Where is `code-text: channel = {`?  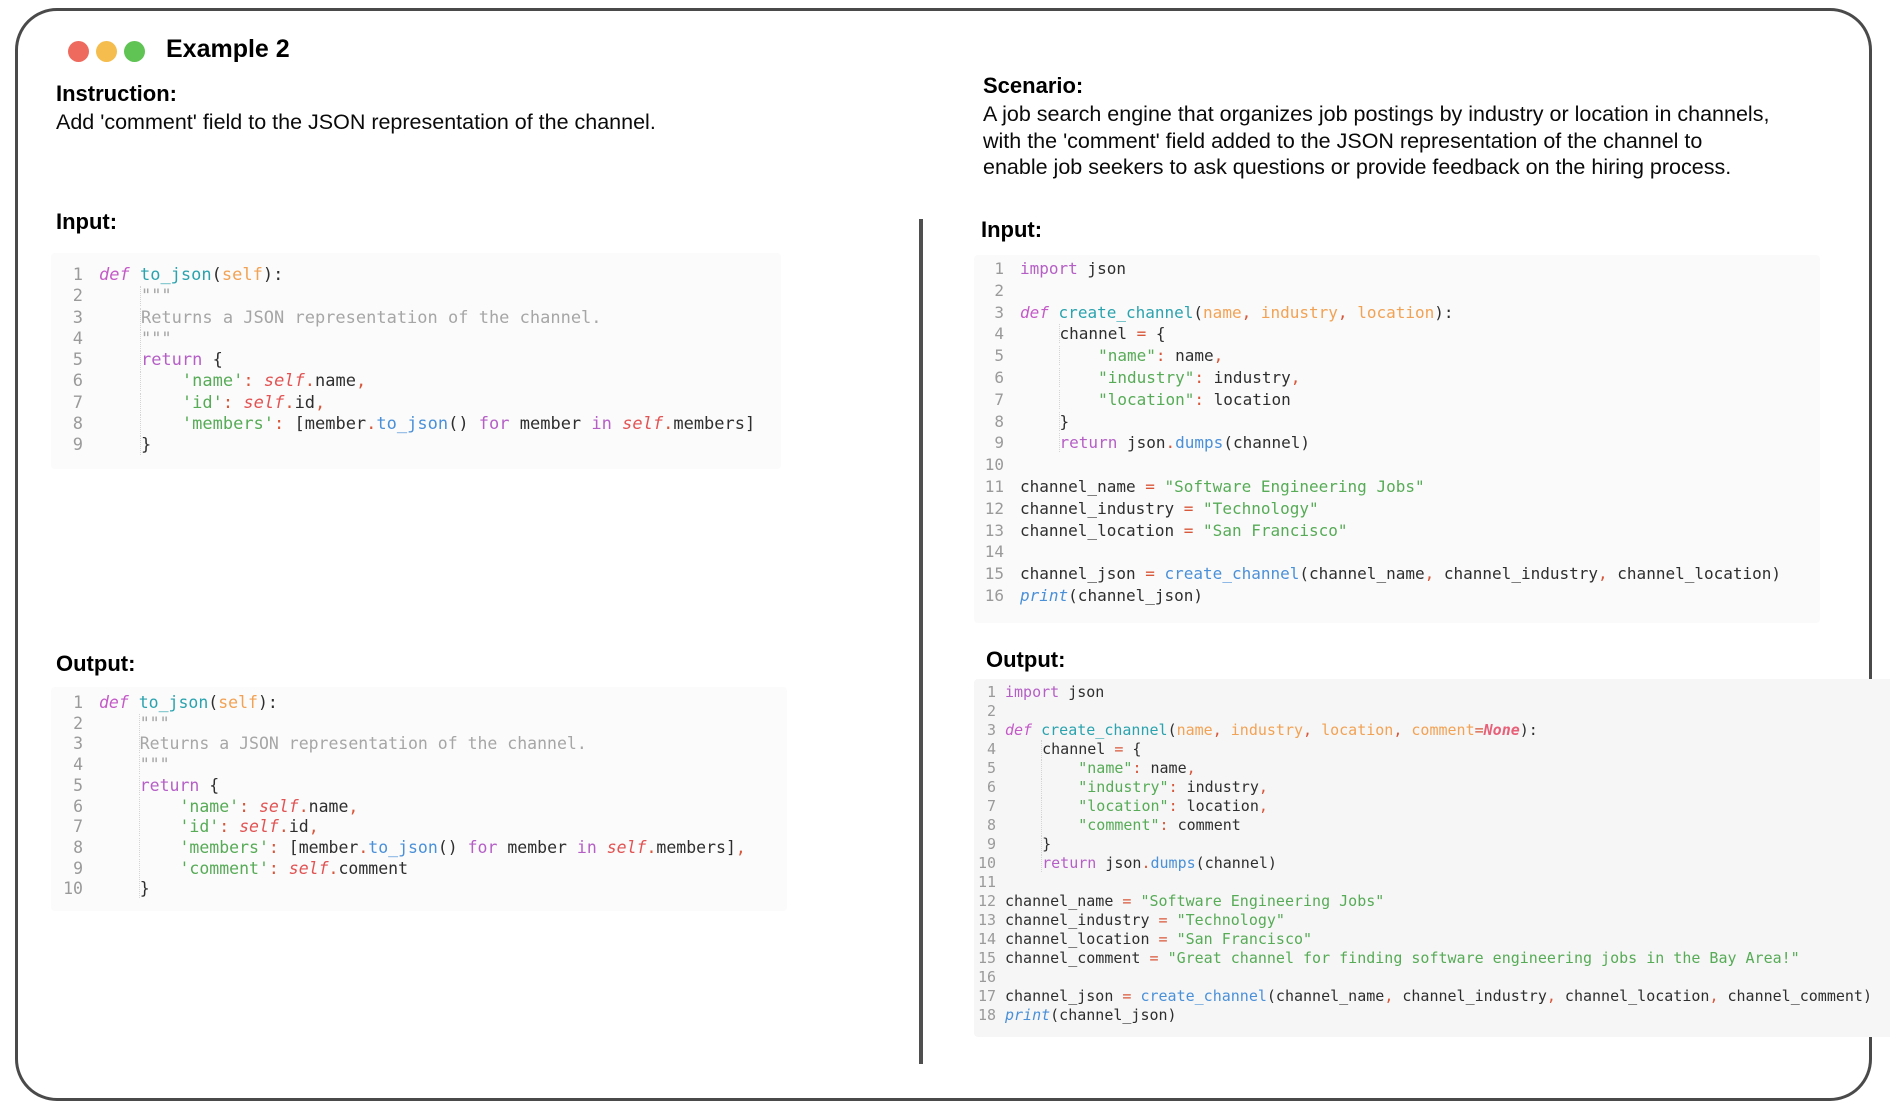 code-text: channel = { is located at coordinates (1073, 749).